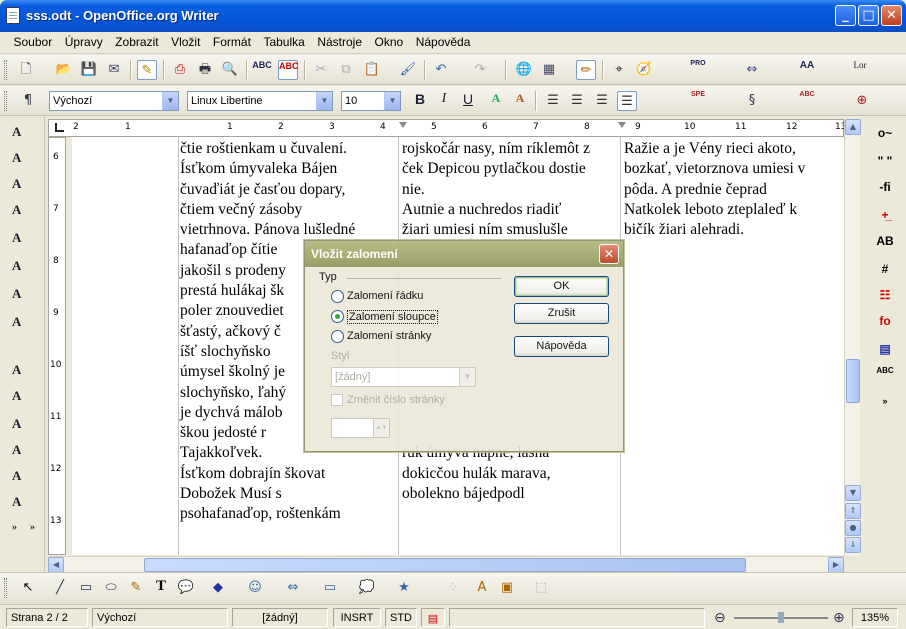  Describe the element at coordinates (232, 40) in the screenshot. I see `menu-format: Formát` at that location.